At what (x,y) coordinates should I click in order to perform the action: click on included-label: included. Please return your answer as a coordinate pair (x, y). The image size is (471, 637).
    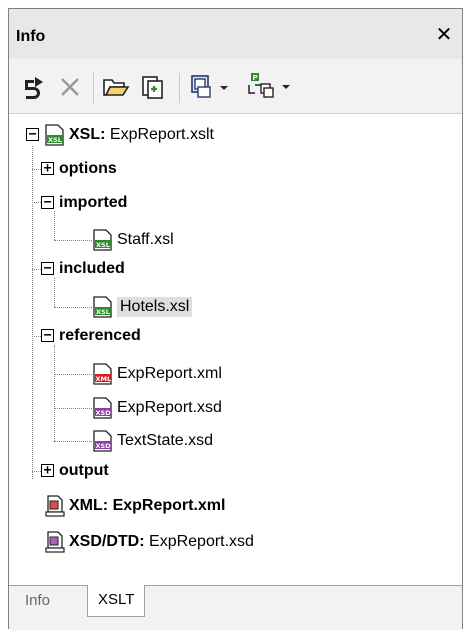
    Looking at the image, I should click on (92, 268).